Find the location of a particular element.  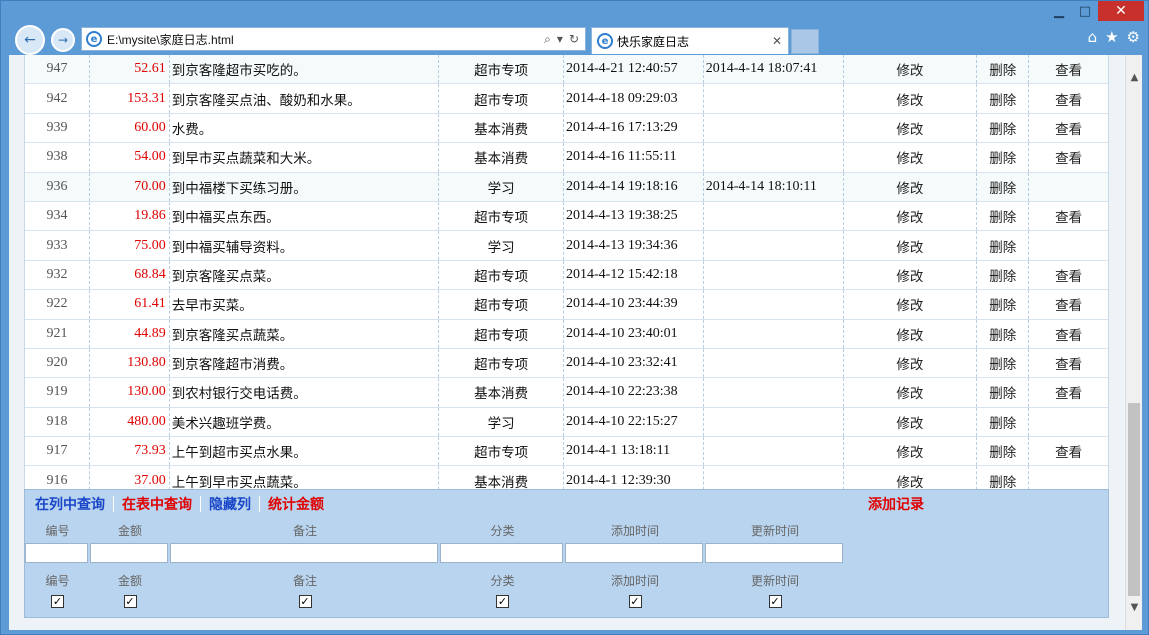

settings-icon: ⚙ is located at coordinates (1133, 37).